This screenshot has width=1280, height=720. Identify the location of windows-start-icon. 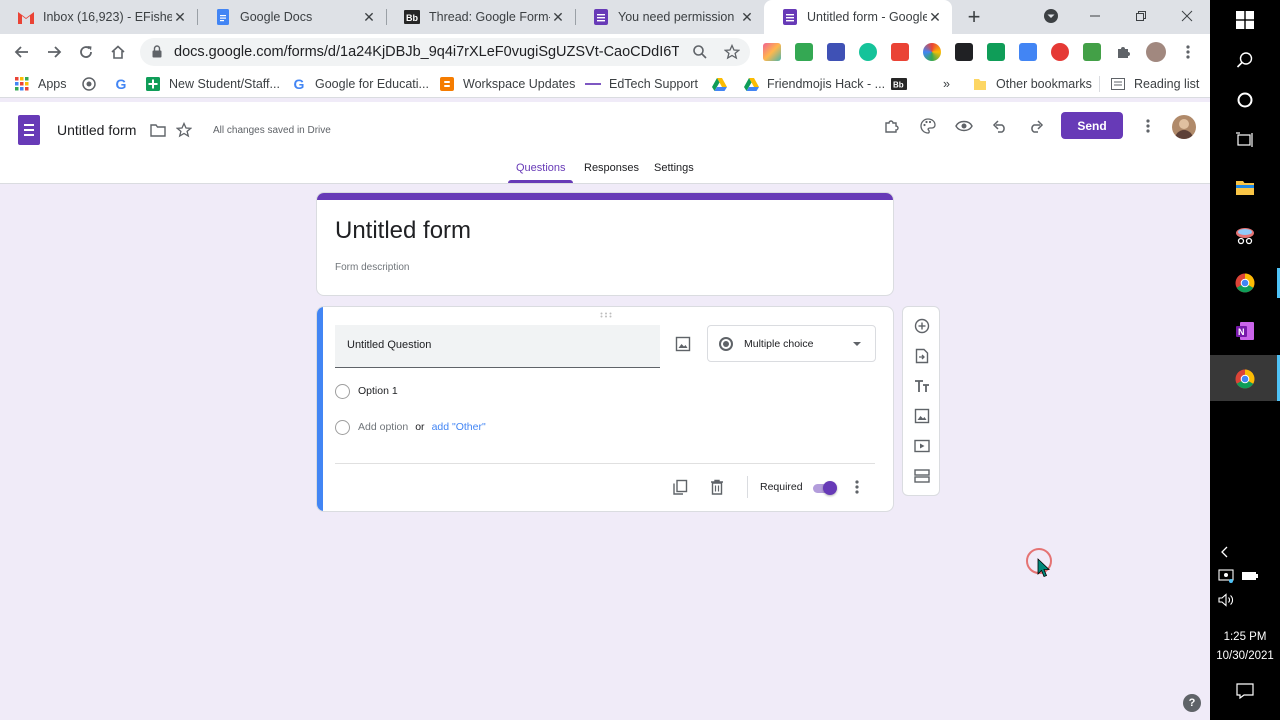
(1245, 20).